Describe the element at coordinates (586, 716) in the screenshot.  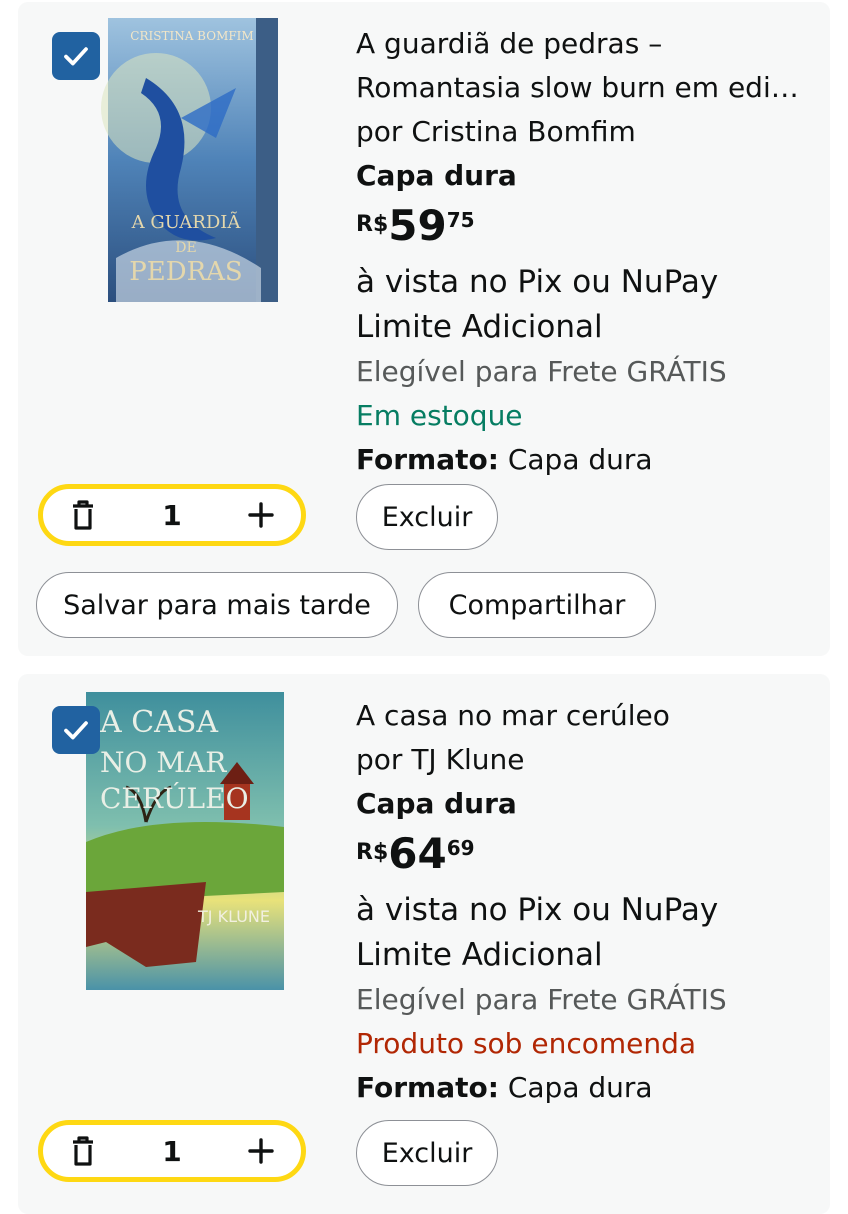
I see `item-title: A casa no mar cerúleo` at that location.